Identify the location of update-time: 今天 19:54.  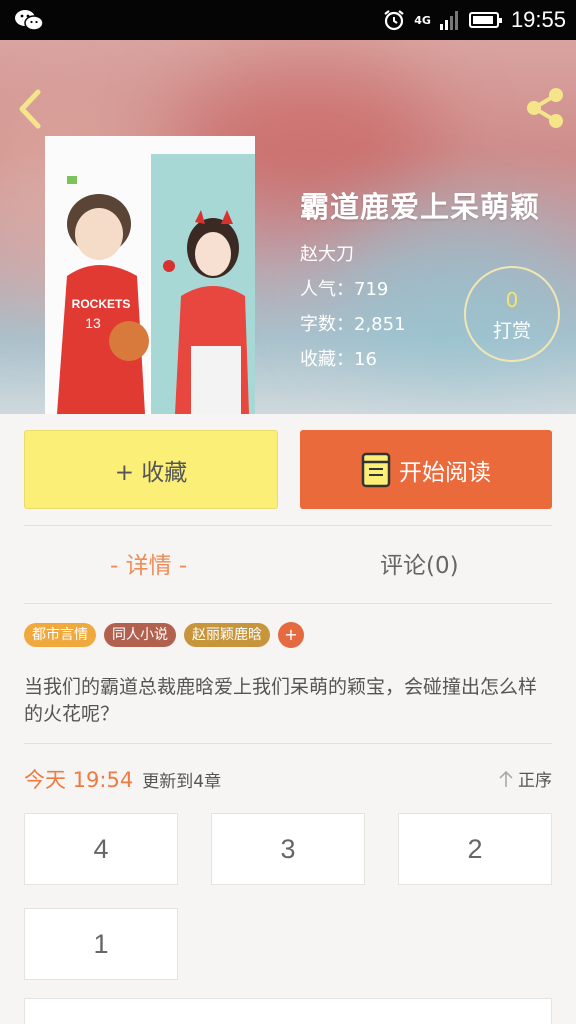
(79, 780).